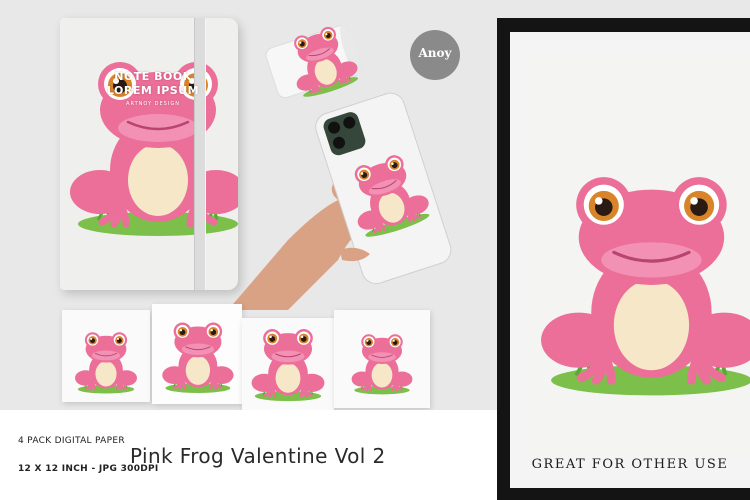 Image resolution: width=750 pixels, height=500 pixels. What do you see at coordinates (258, 456) in the screenshot?
I see `product-title: Pink Frog Valentine Vol 2` at bounding box center [258, 456].